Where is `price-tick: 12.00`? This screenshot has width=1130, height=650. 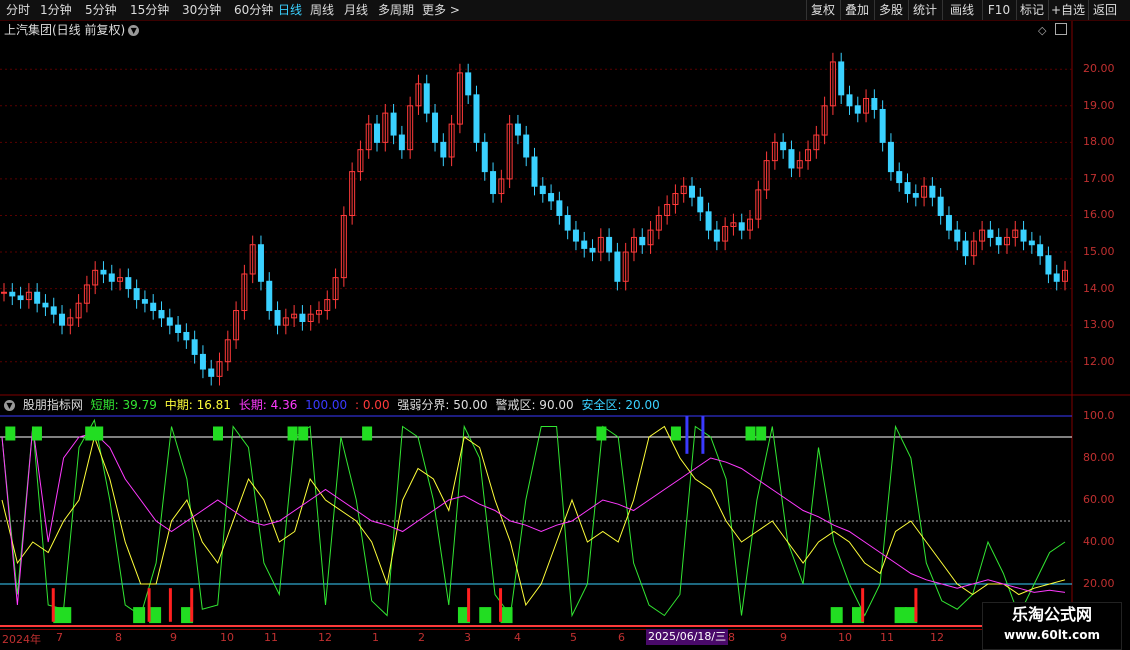 price-tick: 12.00 is located at coordinates (1099, 361).